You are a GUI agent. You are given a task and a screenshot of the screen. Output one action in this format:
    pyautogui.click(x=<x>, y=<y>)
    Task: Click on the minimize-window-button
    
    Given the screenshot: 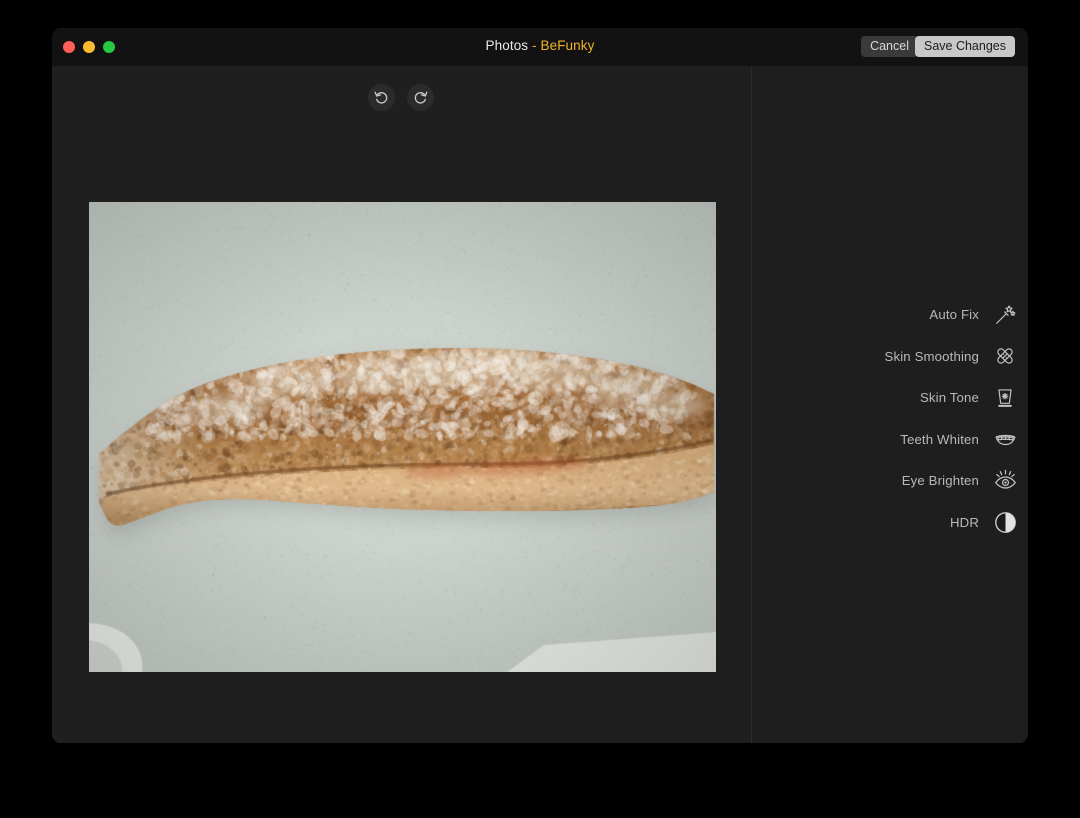 What is the action you would take?
    pyautogui.click(x=89, y=47)
    